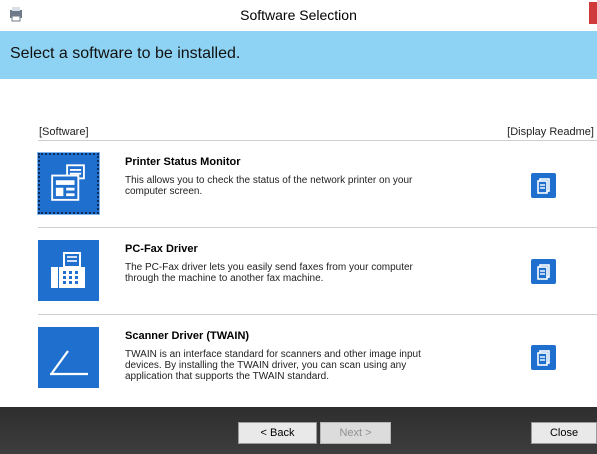  Describe the element at coordinates (277, 433) in the screenshot. I see `back-button: < Back` at that location.